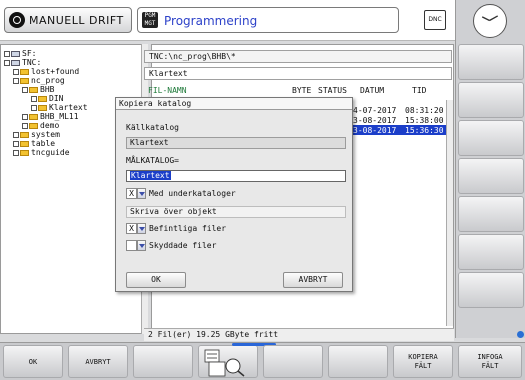 The width and height of the screenshot is (525, 380). I want to click on column-date: DATUM, so click(372, 90).